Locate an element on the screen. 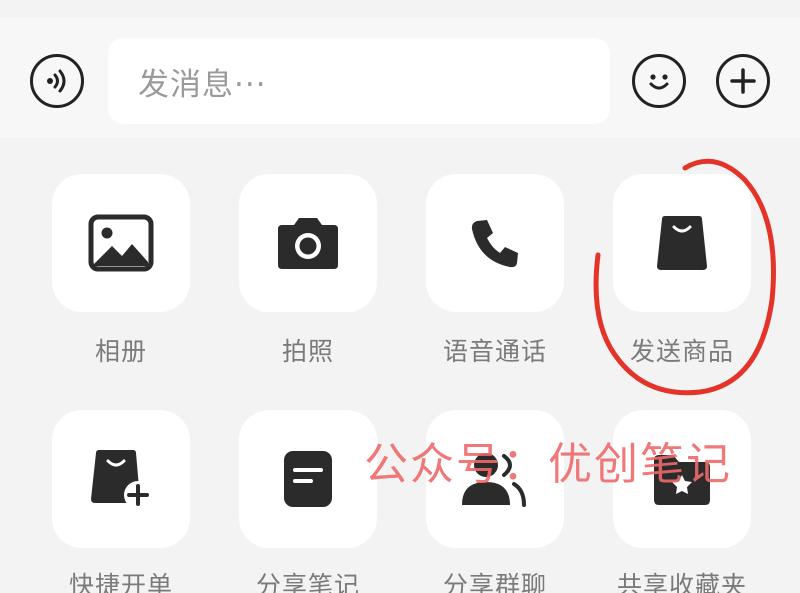  voice-input-button is located at coordinates (57, 81).